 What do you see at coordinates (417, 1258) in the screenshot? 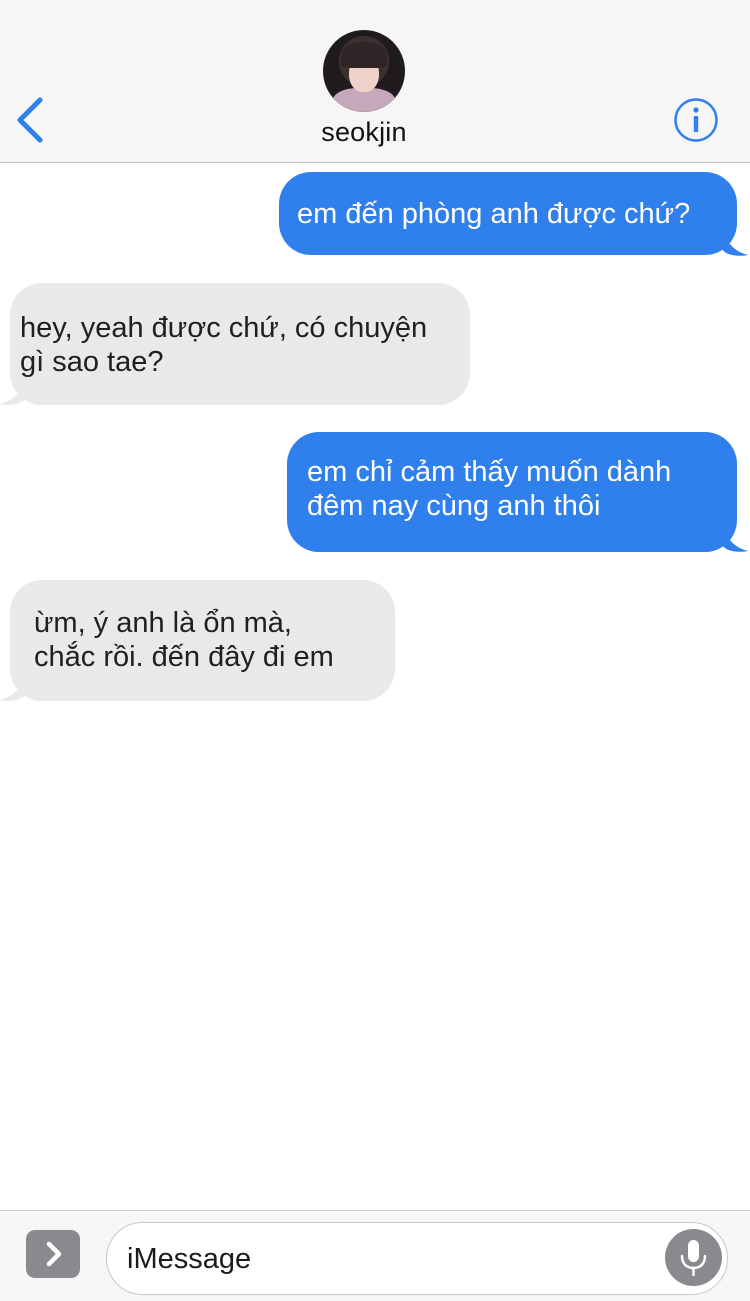
I see `message-input: iMessage` at bounding box center [417, 1258].